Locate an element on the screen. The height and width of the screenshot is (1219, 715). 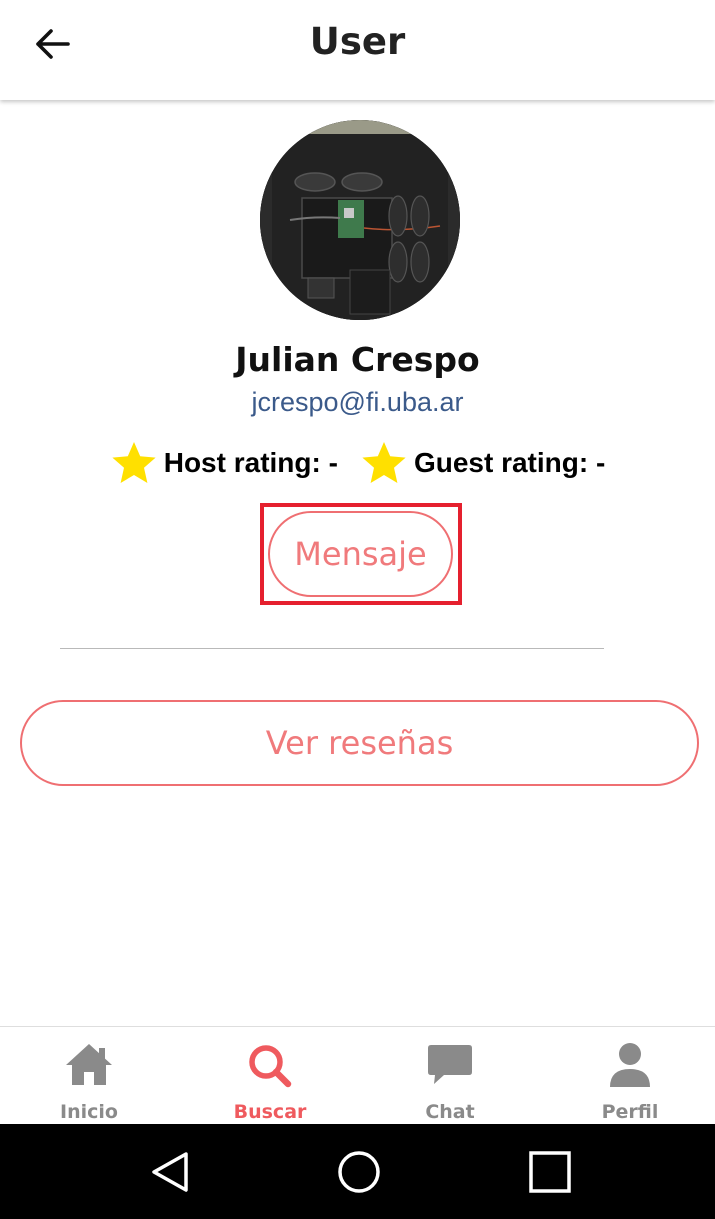
host-rating: Host rating: - is located at coordinates (224, 463).